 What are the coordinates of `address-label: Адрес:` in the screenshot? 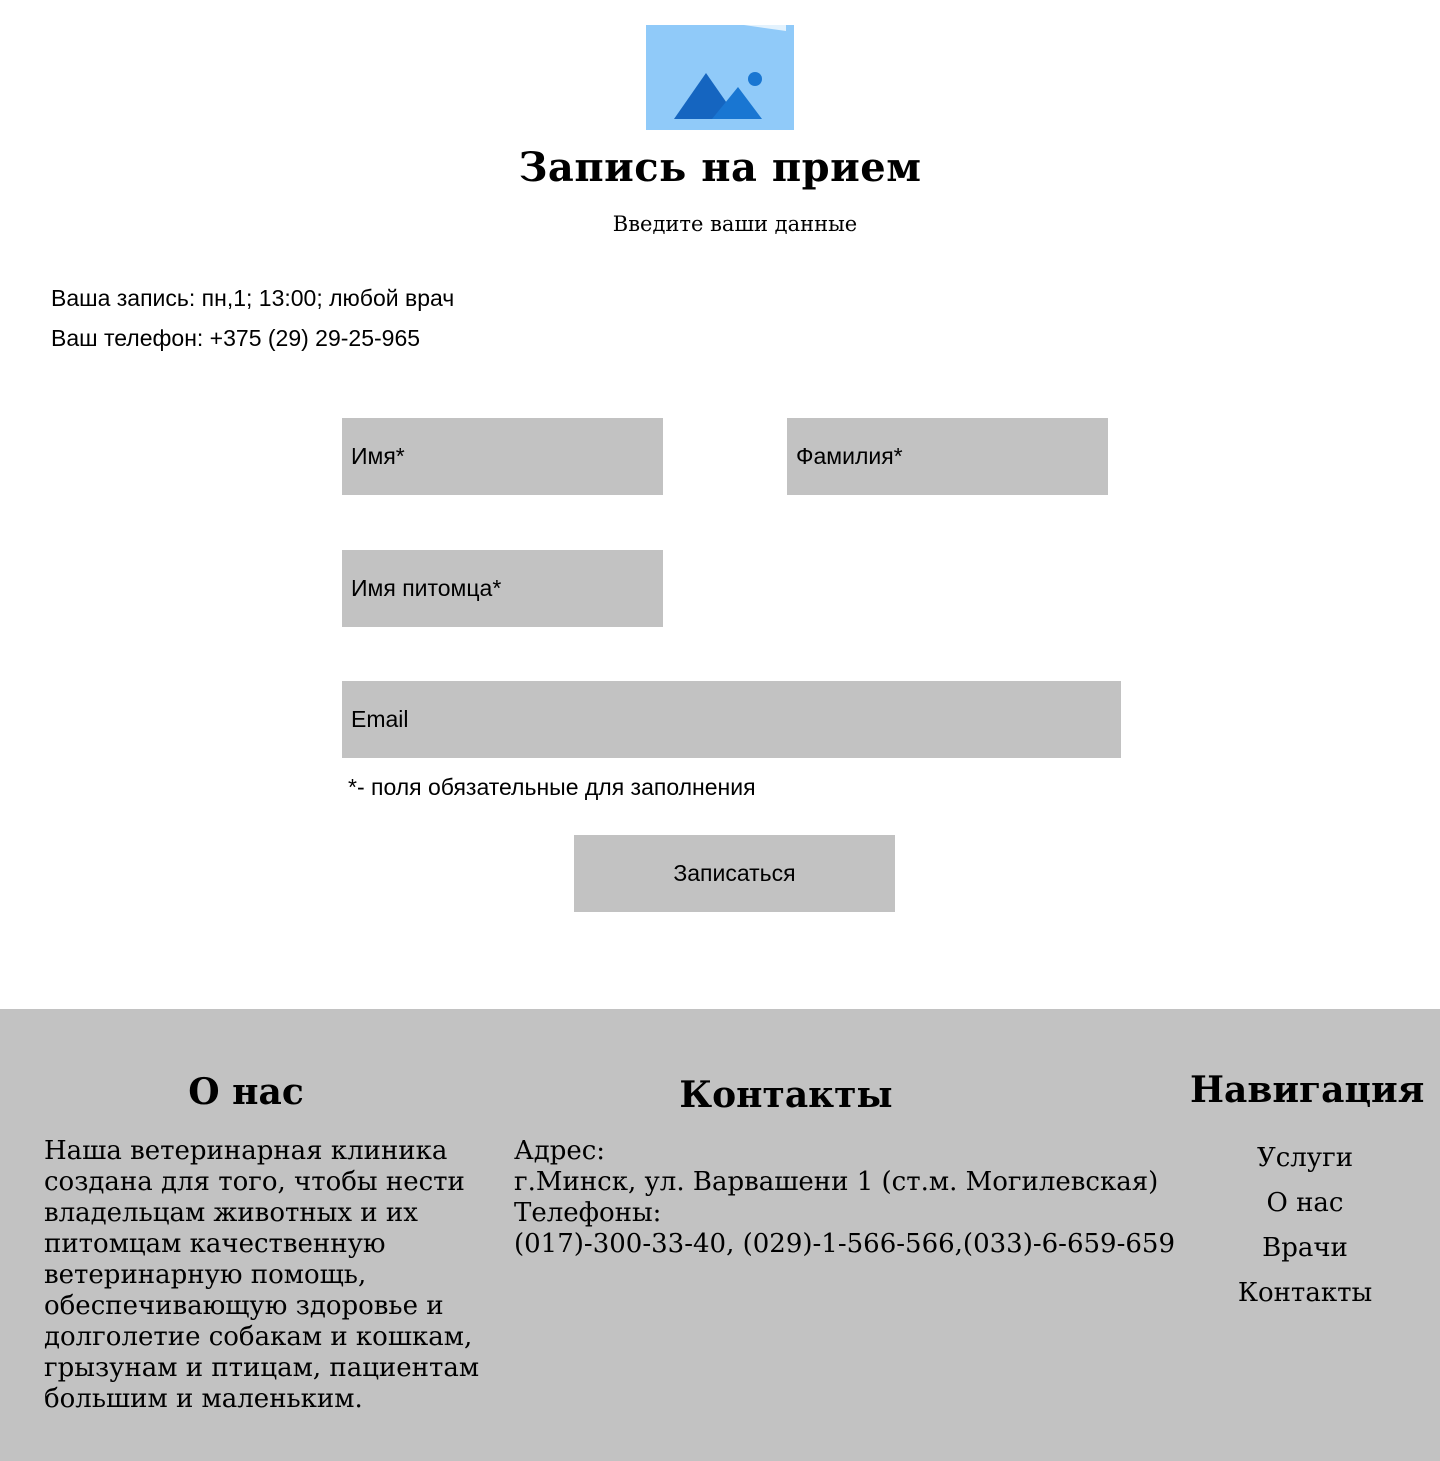 It's located at (560, 1151).